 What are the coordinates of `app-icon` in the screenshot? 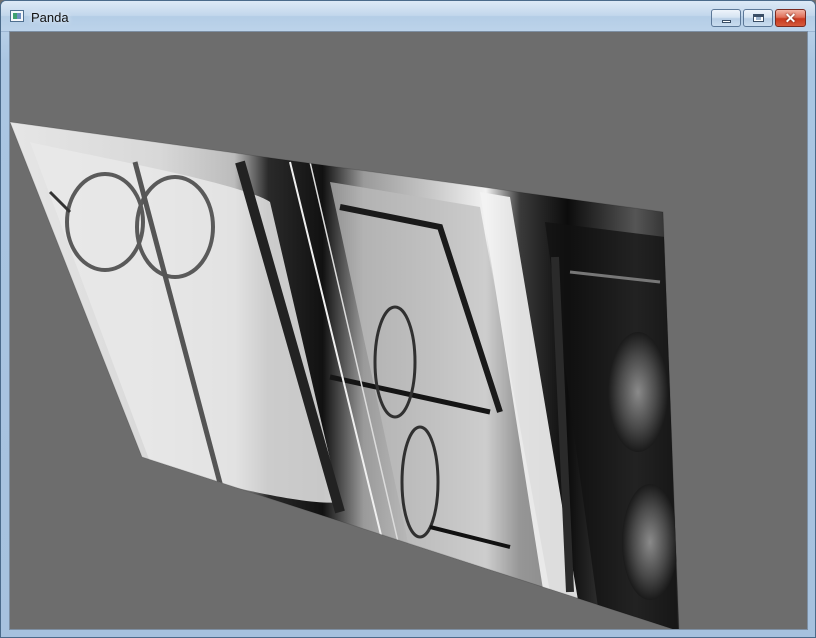 It's located at (17, 16).